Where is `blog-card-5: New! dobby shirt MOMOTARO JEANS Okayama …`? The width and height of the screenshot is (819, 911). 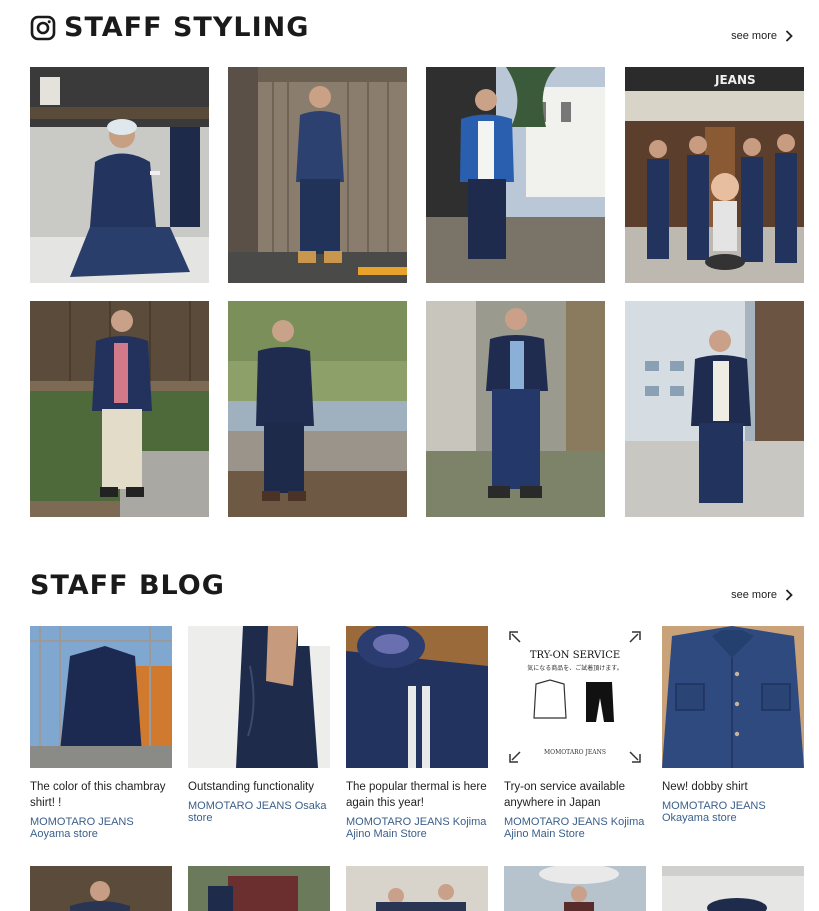 blog-card-5: New! dobby shirt MOMOTARO JEANS Okayama … is located at coordinates (733, 725).